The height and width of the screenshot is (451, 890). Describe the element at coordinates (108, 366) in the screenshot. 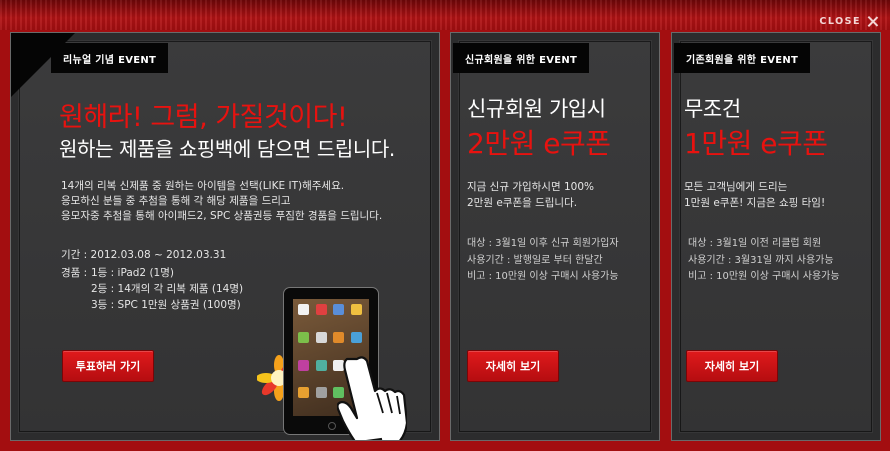

I see `vote-button: 투표하러 가기` at that location.